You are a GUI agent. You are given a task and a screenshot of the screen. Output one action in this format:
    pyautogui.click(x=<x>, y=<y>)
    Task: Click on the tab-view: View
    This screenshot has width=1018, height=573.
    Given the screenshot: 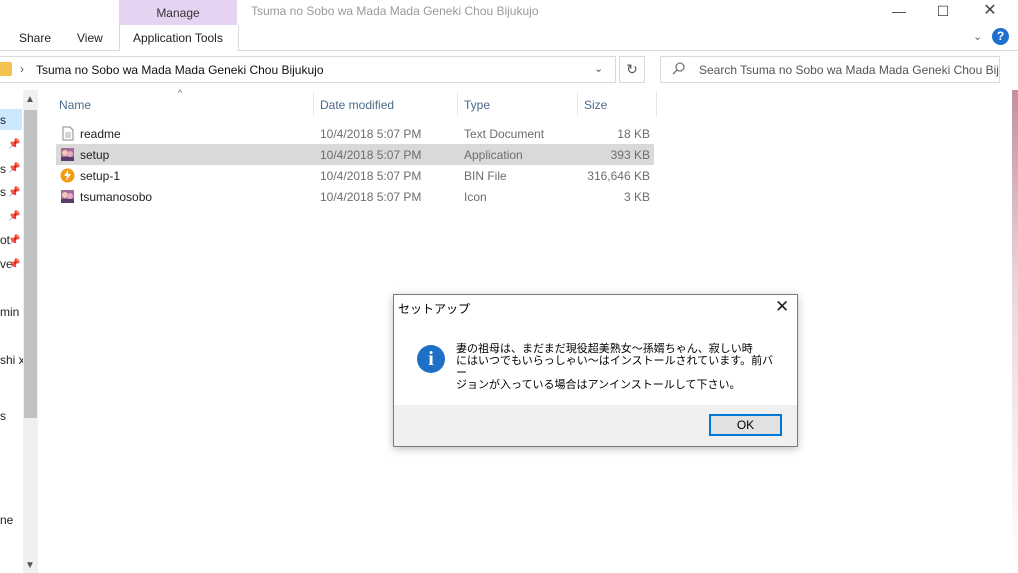 What is the action you would take?
    pyautogui.click(x=90, y=38)
    